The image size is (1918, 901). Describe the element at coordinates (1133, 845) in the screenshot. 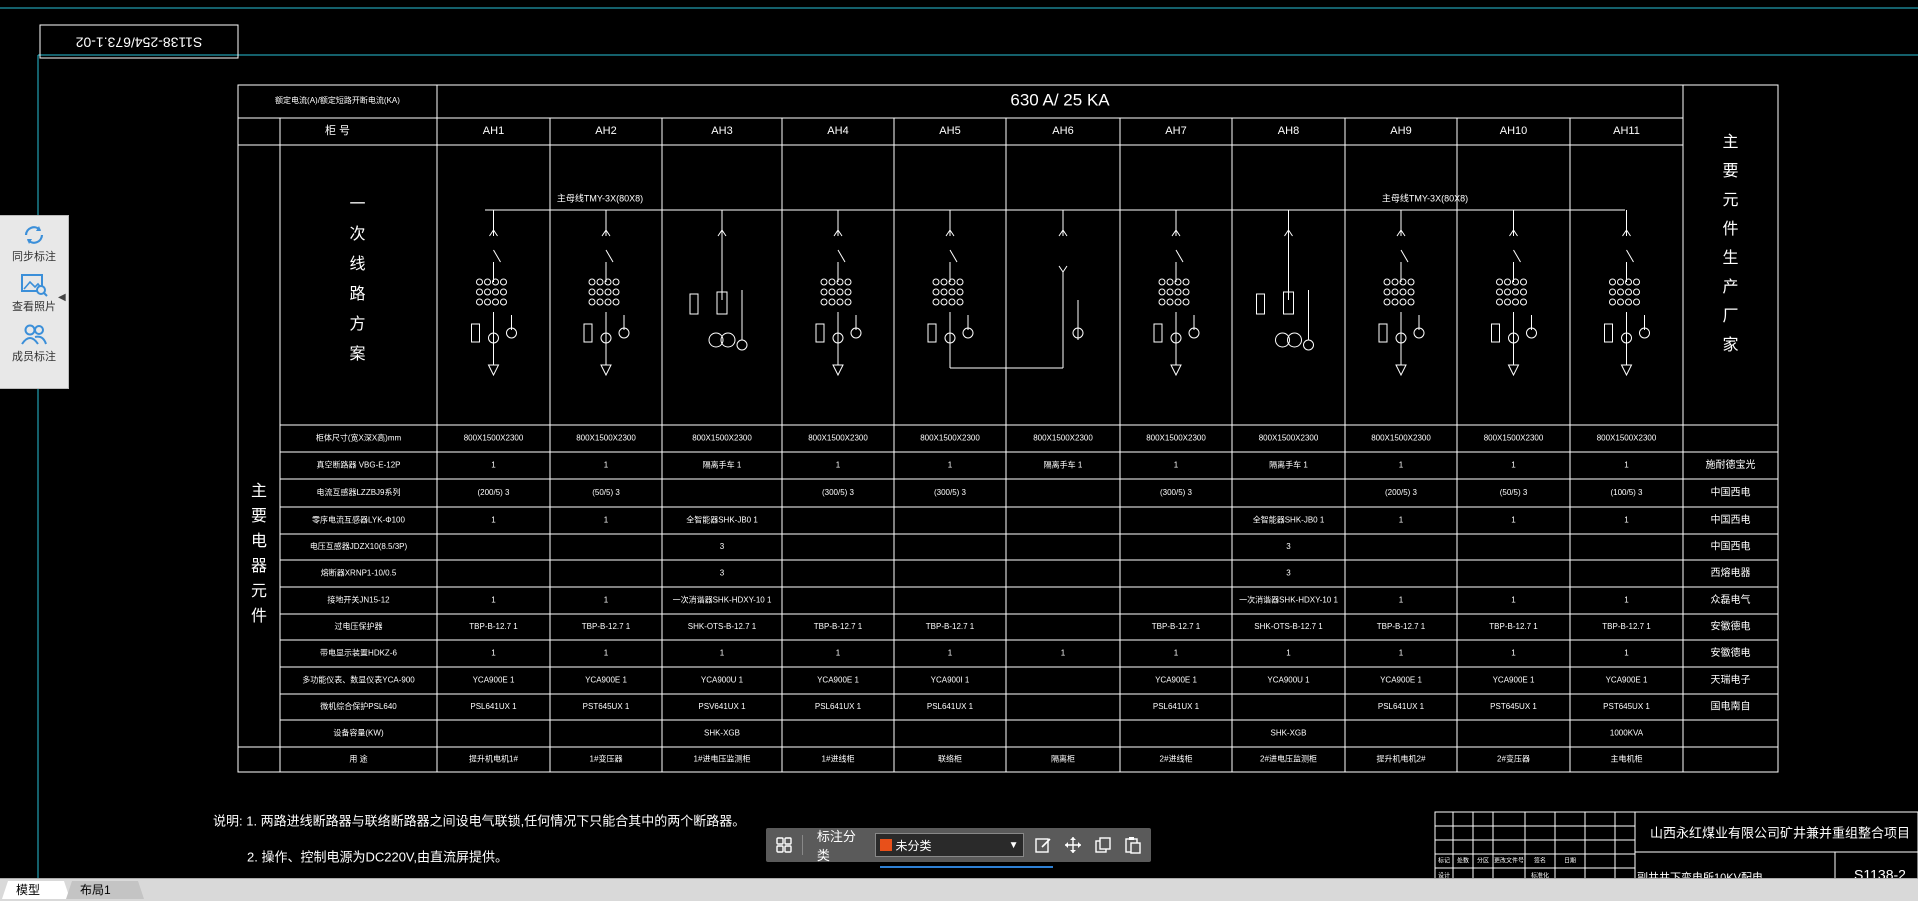

I see `paste-icon` at that location.